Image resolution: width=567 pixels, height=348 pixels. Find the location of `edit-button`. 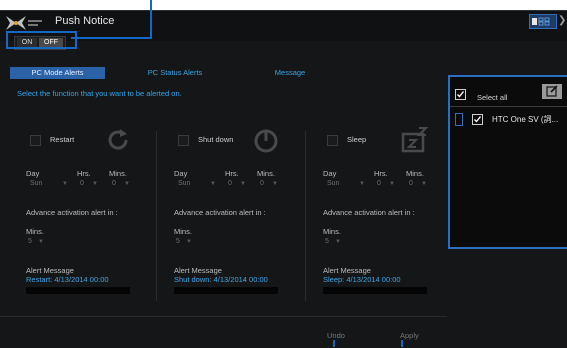

edit-button is located at coordinates (552, 91).